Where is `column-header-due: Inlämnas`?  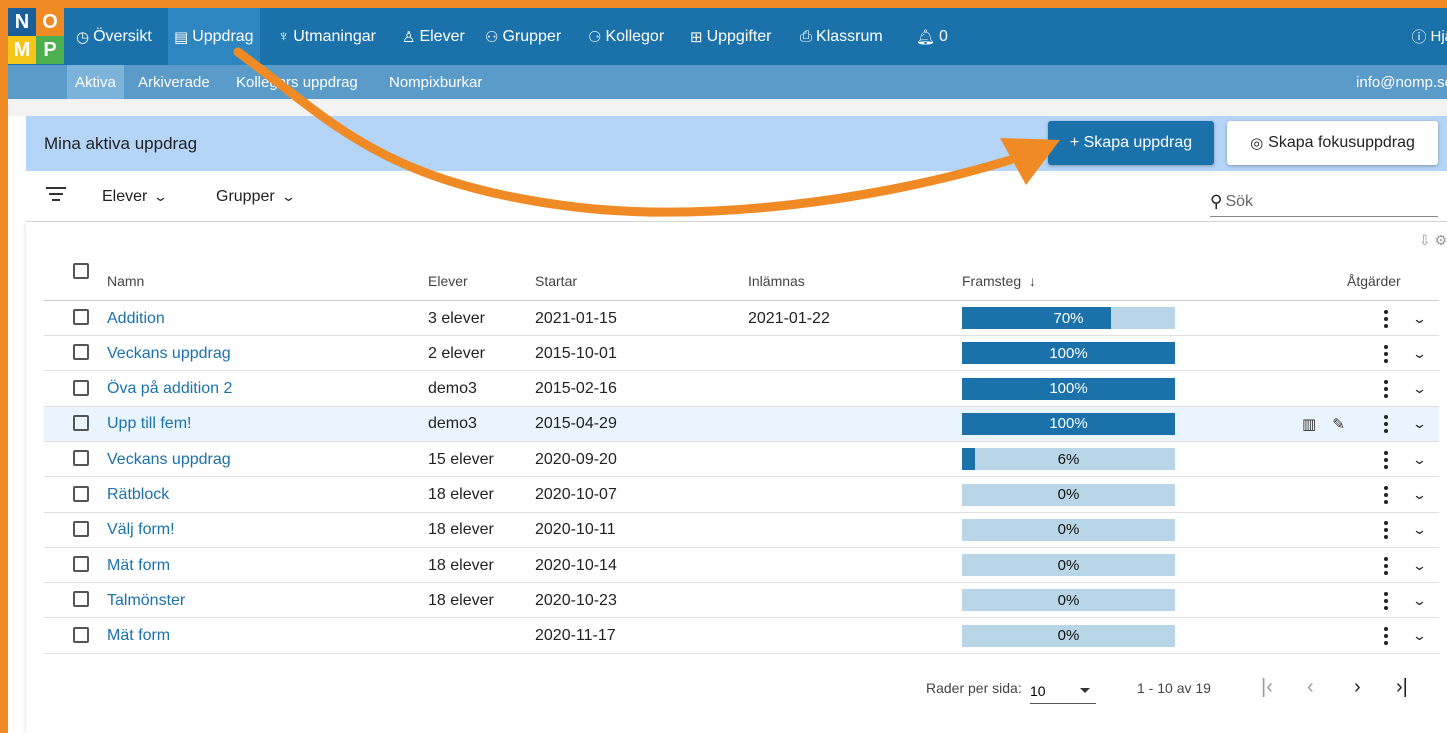
column-header-due: Inlämnas is located at coordinates (776, 281).